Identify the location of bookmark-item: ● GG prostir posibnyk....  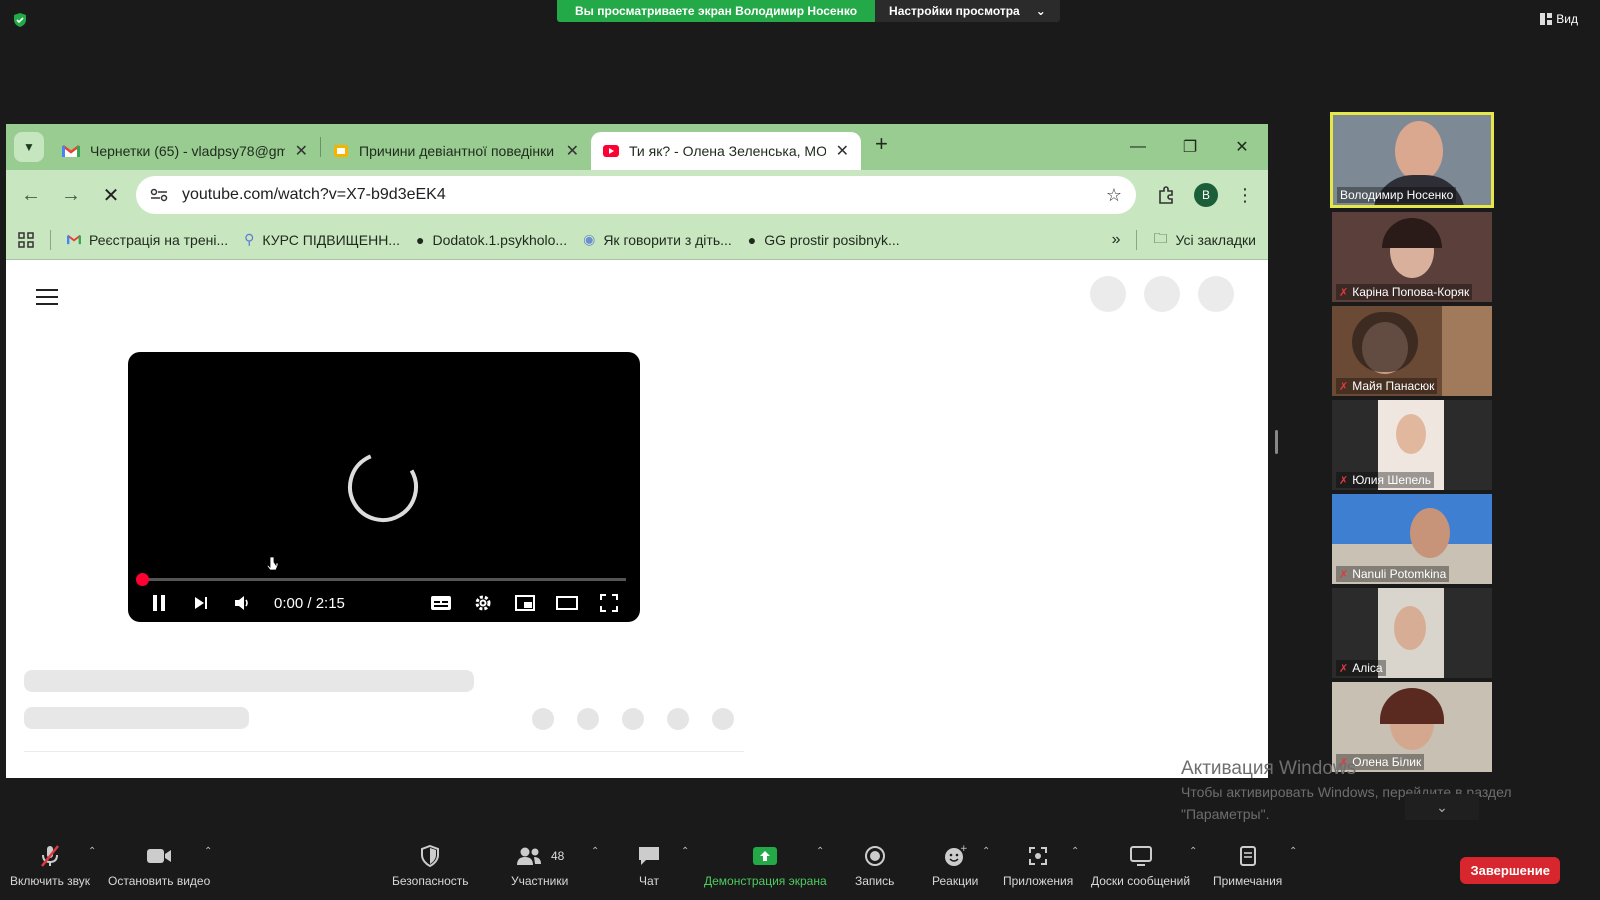
(824, 240).